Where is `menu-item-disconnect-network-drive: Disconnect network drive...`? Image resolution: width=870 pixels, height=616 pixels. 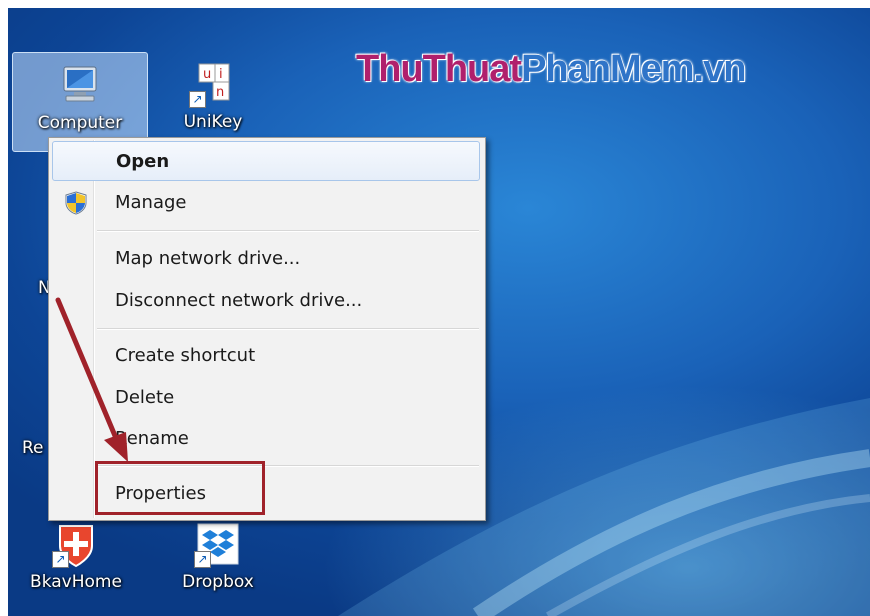 menu-item-disconnect-network-drive: Disconnect network drive... is located at coordinates (265, 300).